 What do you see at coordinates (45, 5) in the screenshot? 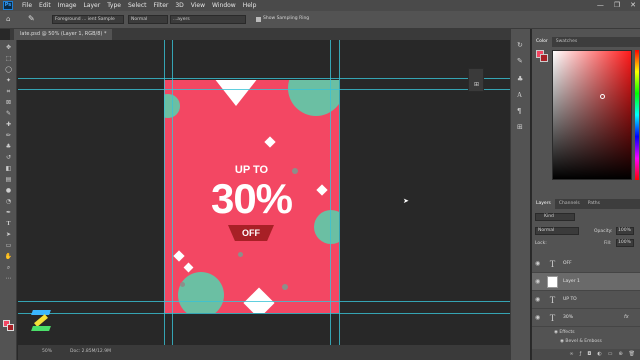
I see `menu-edit: Edit` at bounding box center [45, 5].